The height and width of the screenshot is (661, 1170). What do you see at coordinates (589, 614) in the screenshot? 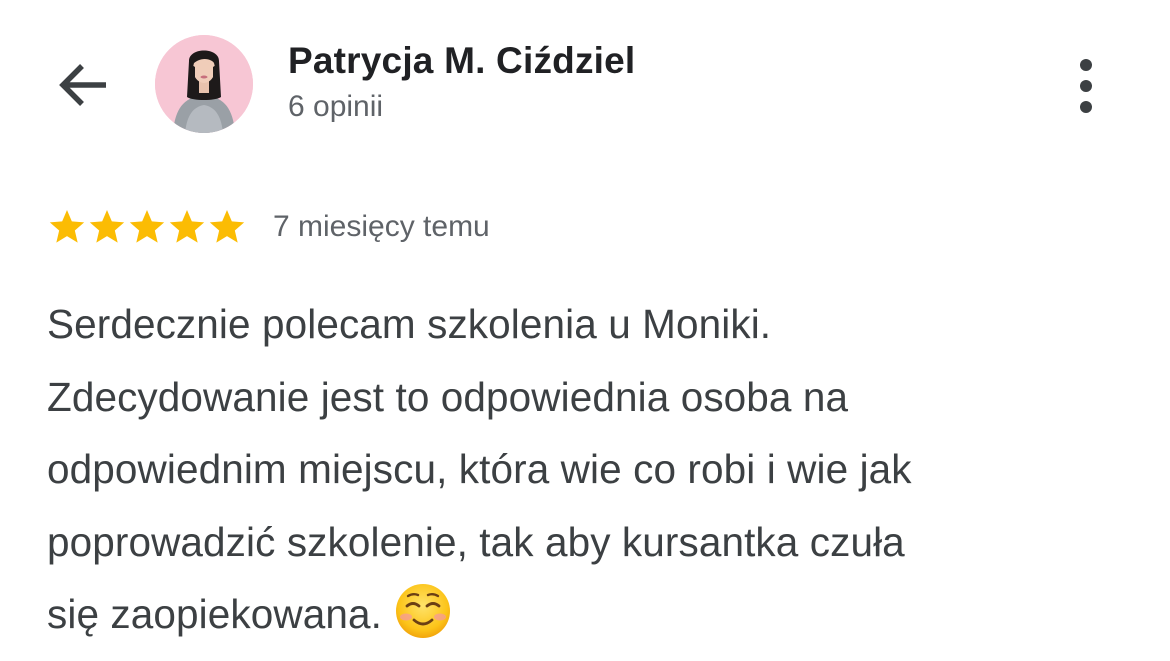
I see `review-text-line-last: się zaopiekowana.` at bounding box center [589, 614].